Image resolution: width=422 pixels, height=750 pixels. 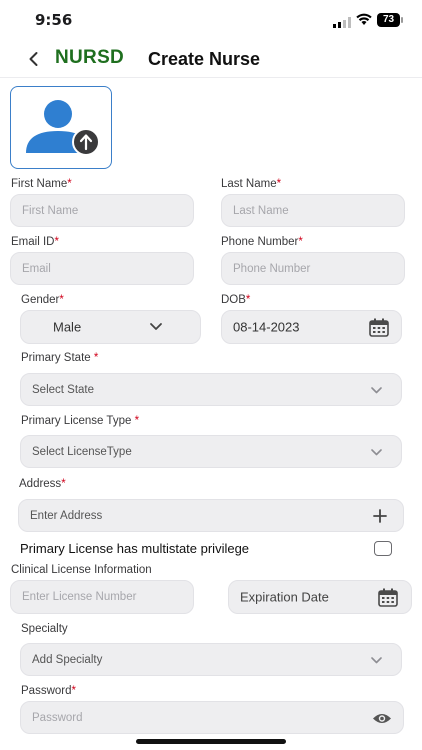 I want to click on chevron-left-icon, so click(x=33, y=59).